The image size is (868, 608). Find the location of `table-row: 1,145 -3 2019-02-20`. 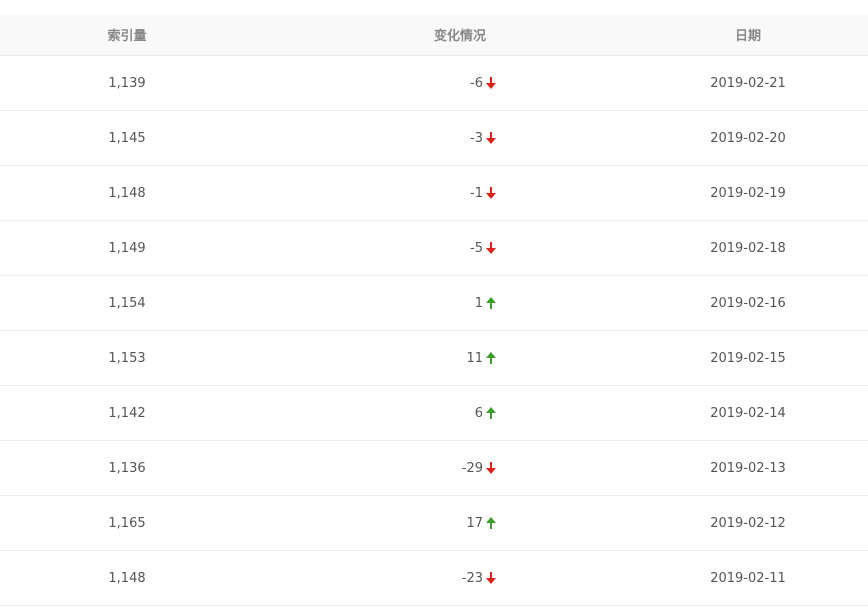

table-row: 1,145 -3 2019-02-20 is located at coordinates (434, 138).